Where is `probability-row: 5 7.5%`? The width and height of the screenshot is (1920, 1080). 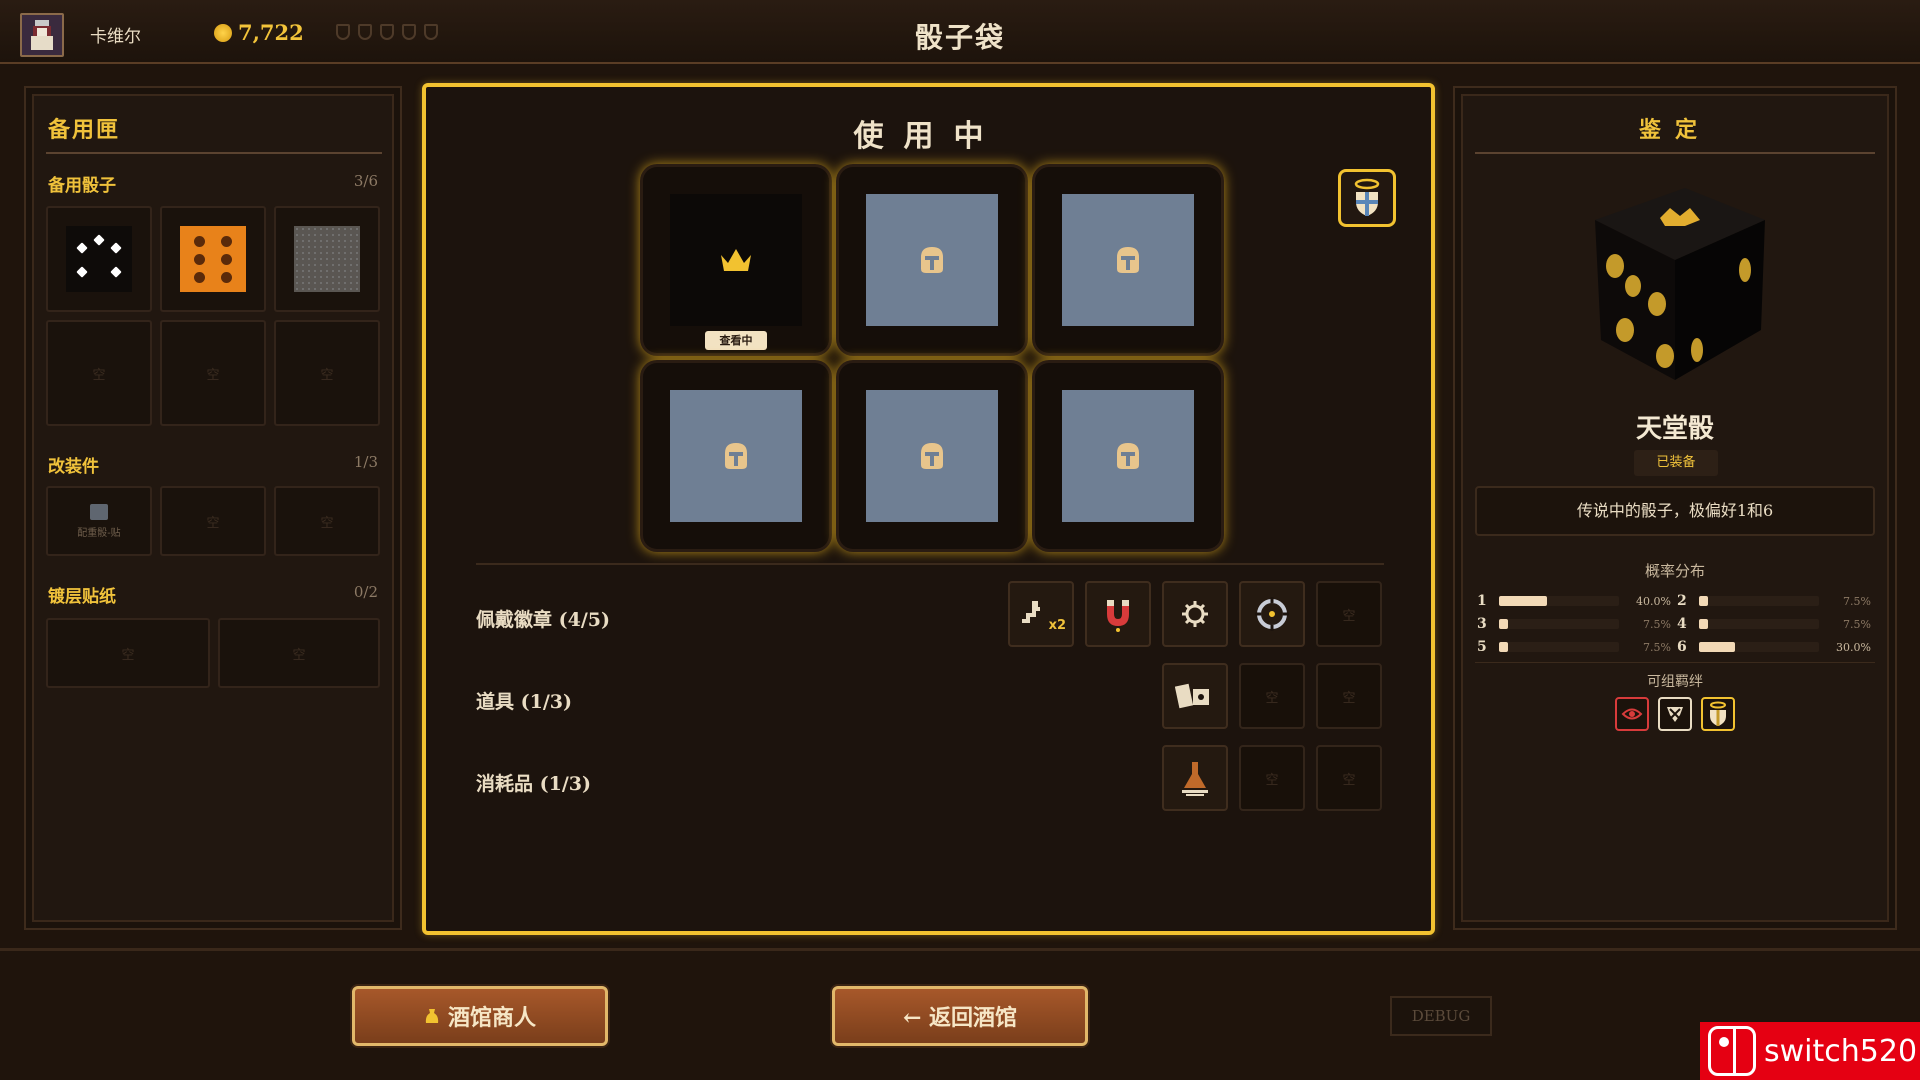 probability-row: 5 7.5% is located at coordinates (1577, 647).